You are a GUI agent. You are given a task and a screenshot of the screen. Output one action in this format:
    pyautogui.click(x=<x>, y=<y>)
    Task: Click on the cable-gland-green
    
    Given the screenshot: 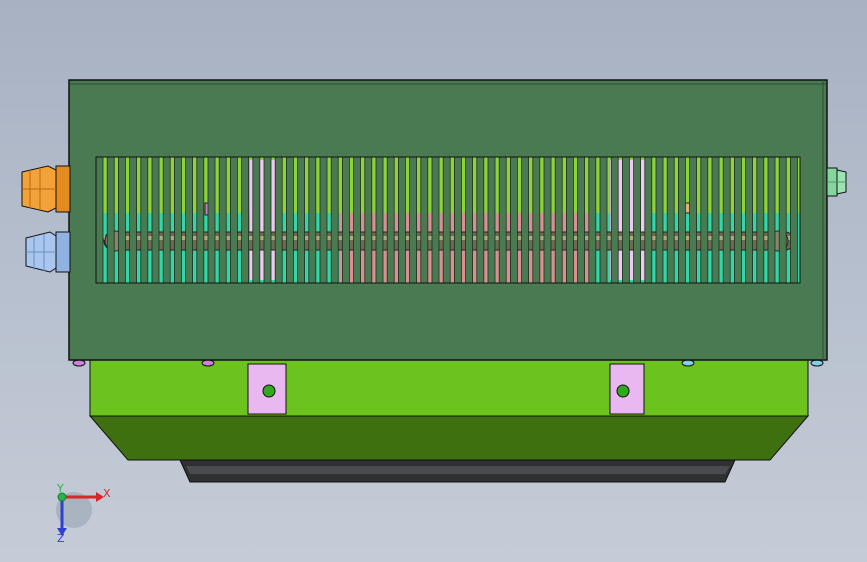 What is the action you would take?
    pyautogui.click(x=836, y=182)
    